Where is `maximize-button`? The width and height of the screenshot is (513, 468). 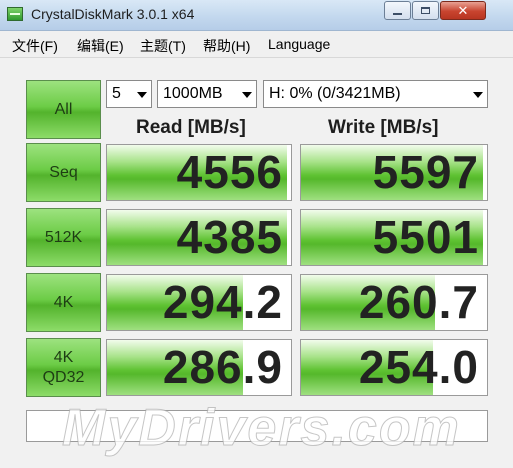
maximize-button is located at coordinates (425, 10).